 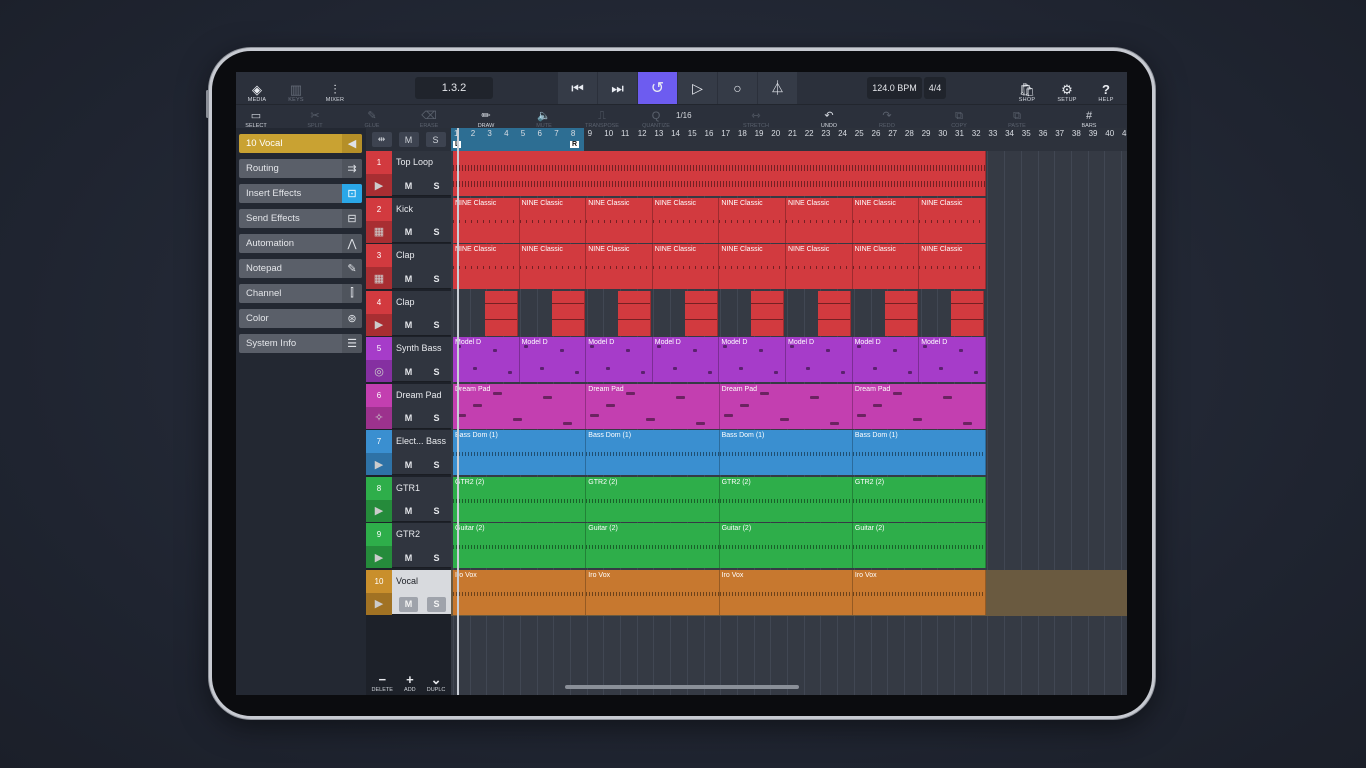 I want to click on track-header: 6 Dream Pad ✧ M S, so click(x=408, y=406).